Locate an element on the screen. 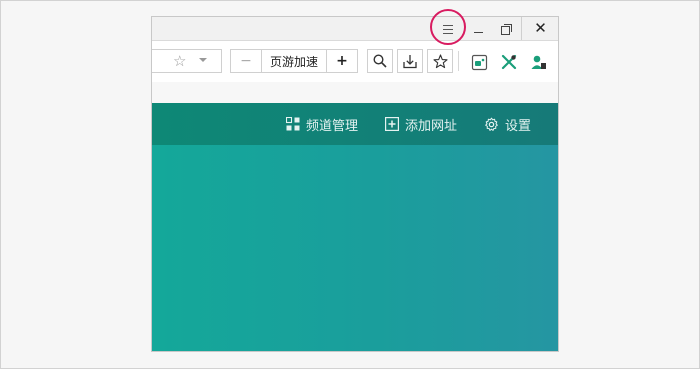 The width and height of the screenshot is (700, 369). address-dropdown-icon is located at coordinates (203, 60).